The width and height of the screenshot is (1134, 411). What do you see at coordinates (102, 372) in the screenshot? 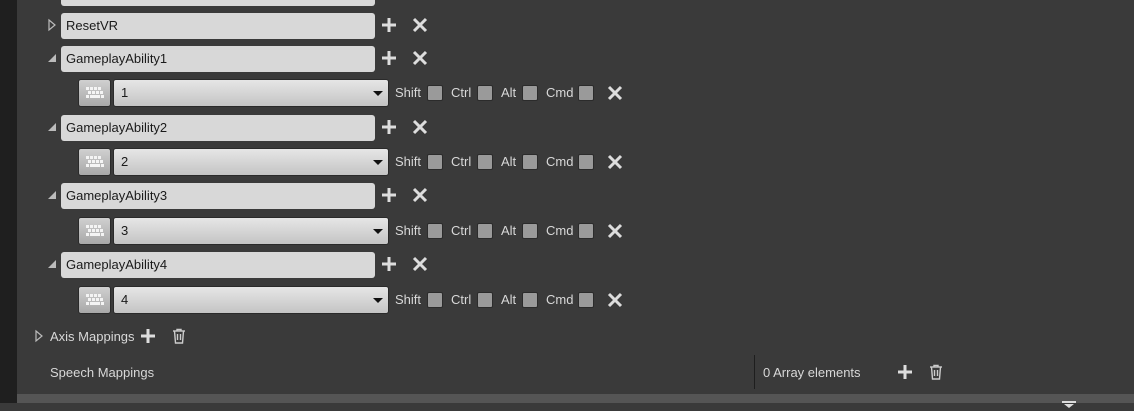
I see `speech-mappings-label: Speech Mappings` at bounding box center [102, 372].